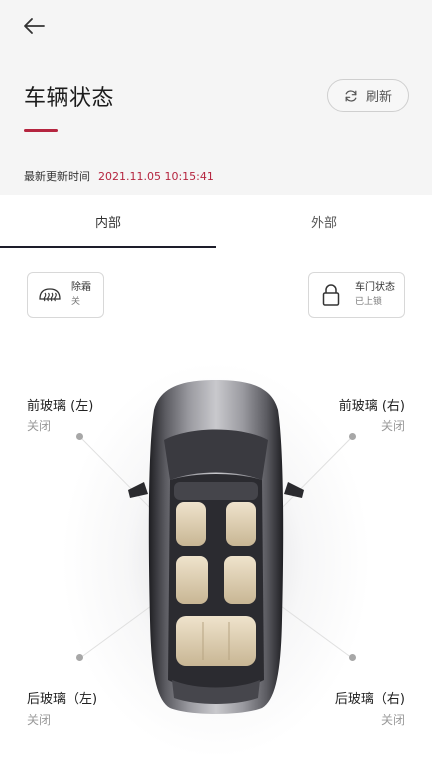  I want to click on rear-right-window-dot, so click(352, 657).